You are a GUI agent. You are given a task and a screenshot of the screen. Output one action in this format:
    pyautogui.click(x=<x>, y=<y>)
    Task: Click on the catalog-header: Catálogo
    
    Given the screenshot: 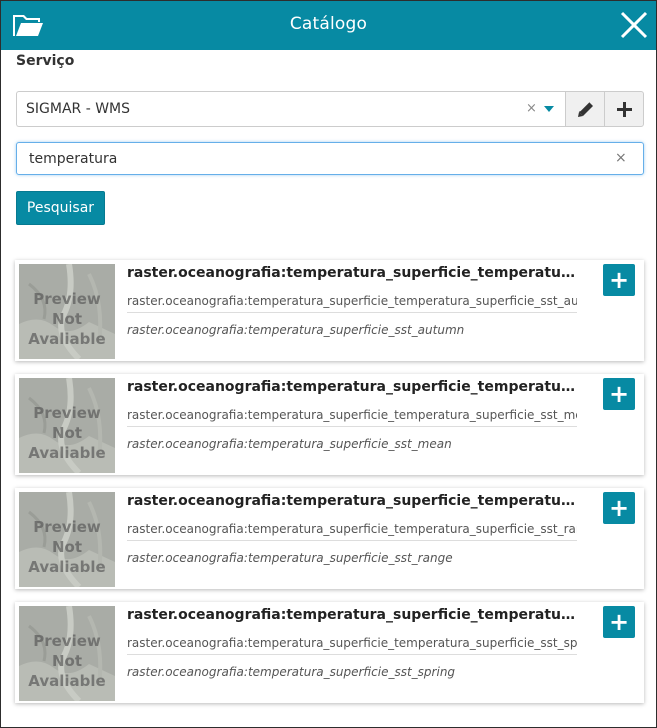 What is the action you would take?
    pyautogui.click(x=328, y=25)
    